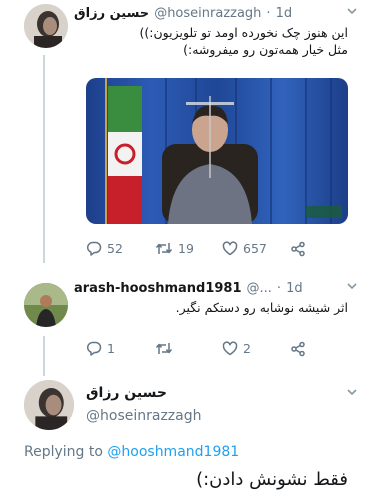  I want to click on like-count: 2, so click(247, 348).